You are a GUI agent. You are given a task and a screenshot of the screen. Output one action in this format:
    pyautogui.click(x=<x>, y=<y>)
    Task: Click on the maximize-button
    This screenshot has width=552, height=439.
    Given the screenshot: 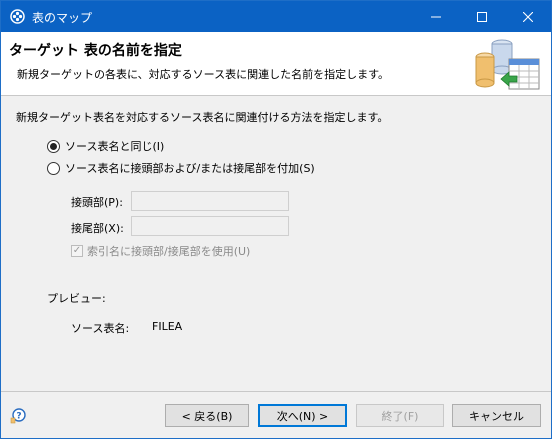 What is the action you would take?
    pyautogui.click(x=482, y=16)
    